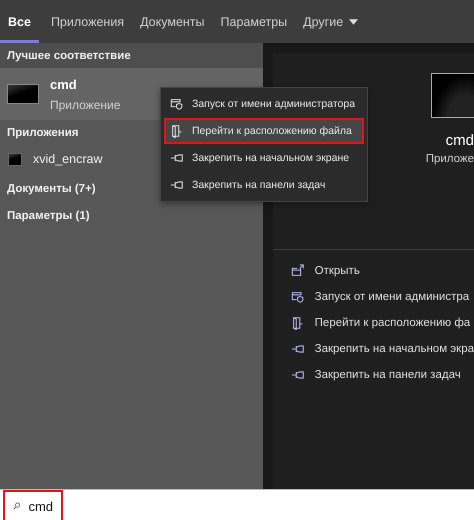 This screenshot has height=520, width=474. I want to click on menu-item: Закрепить на начальном экране, so click(264, 158).